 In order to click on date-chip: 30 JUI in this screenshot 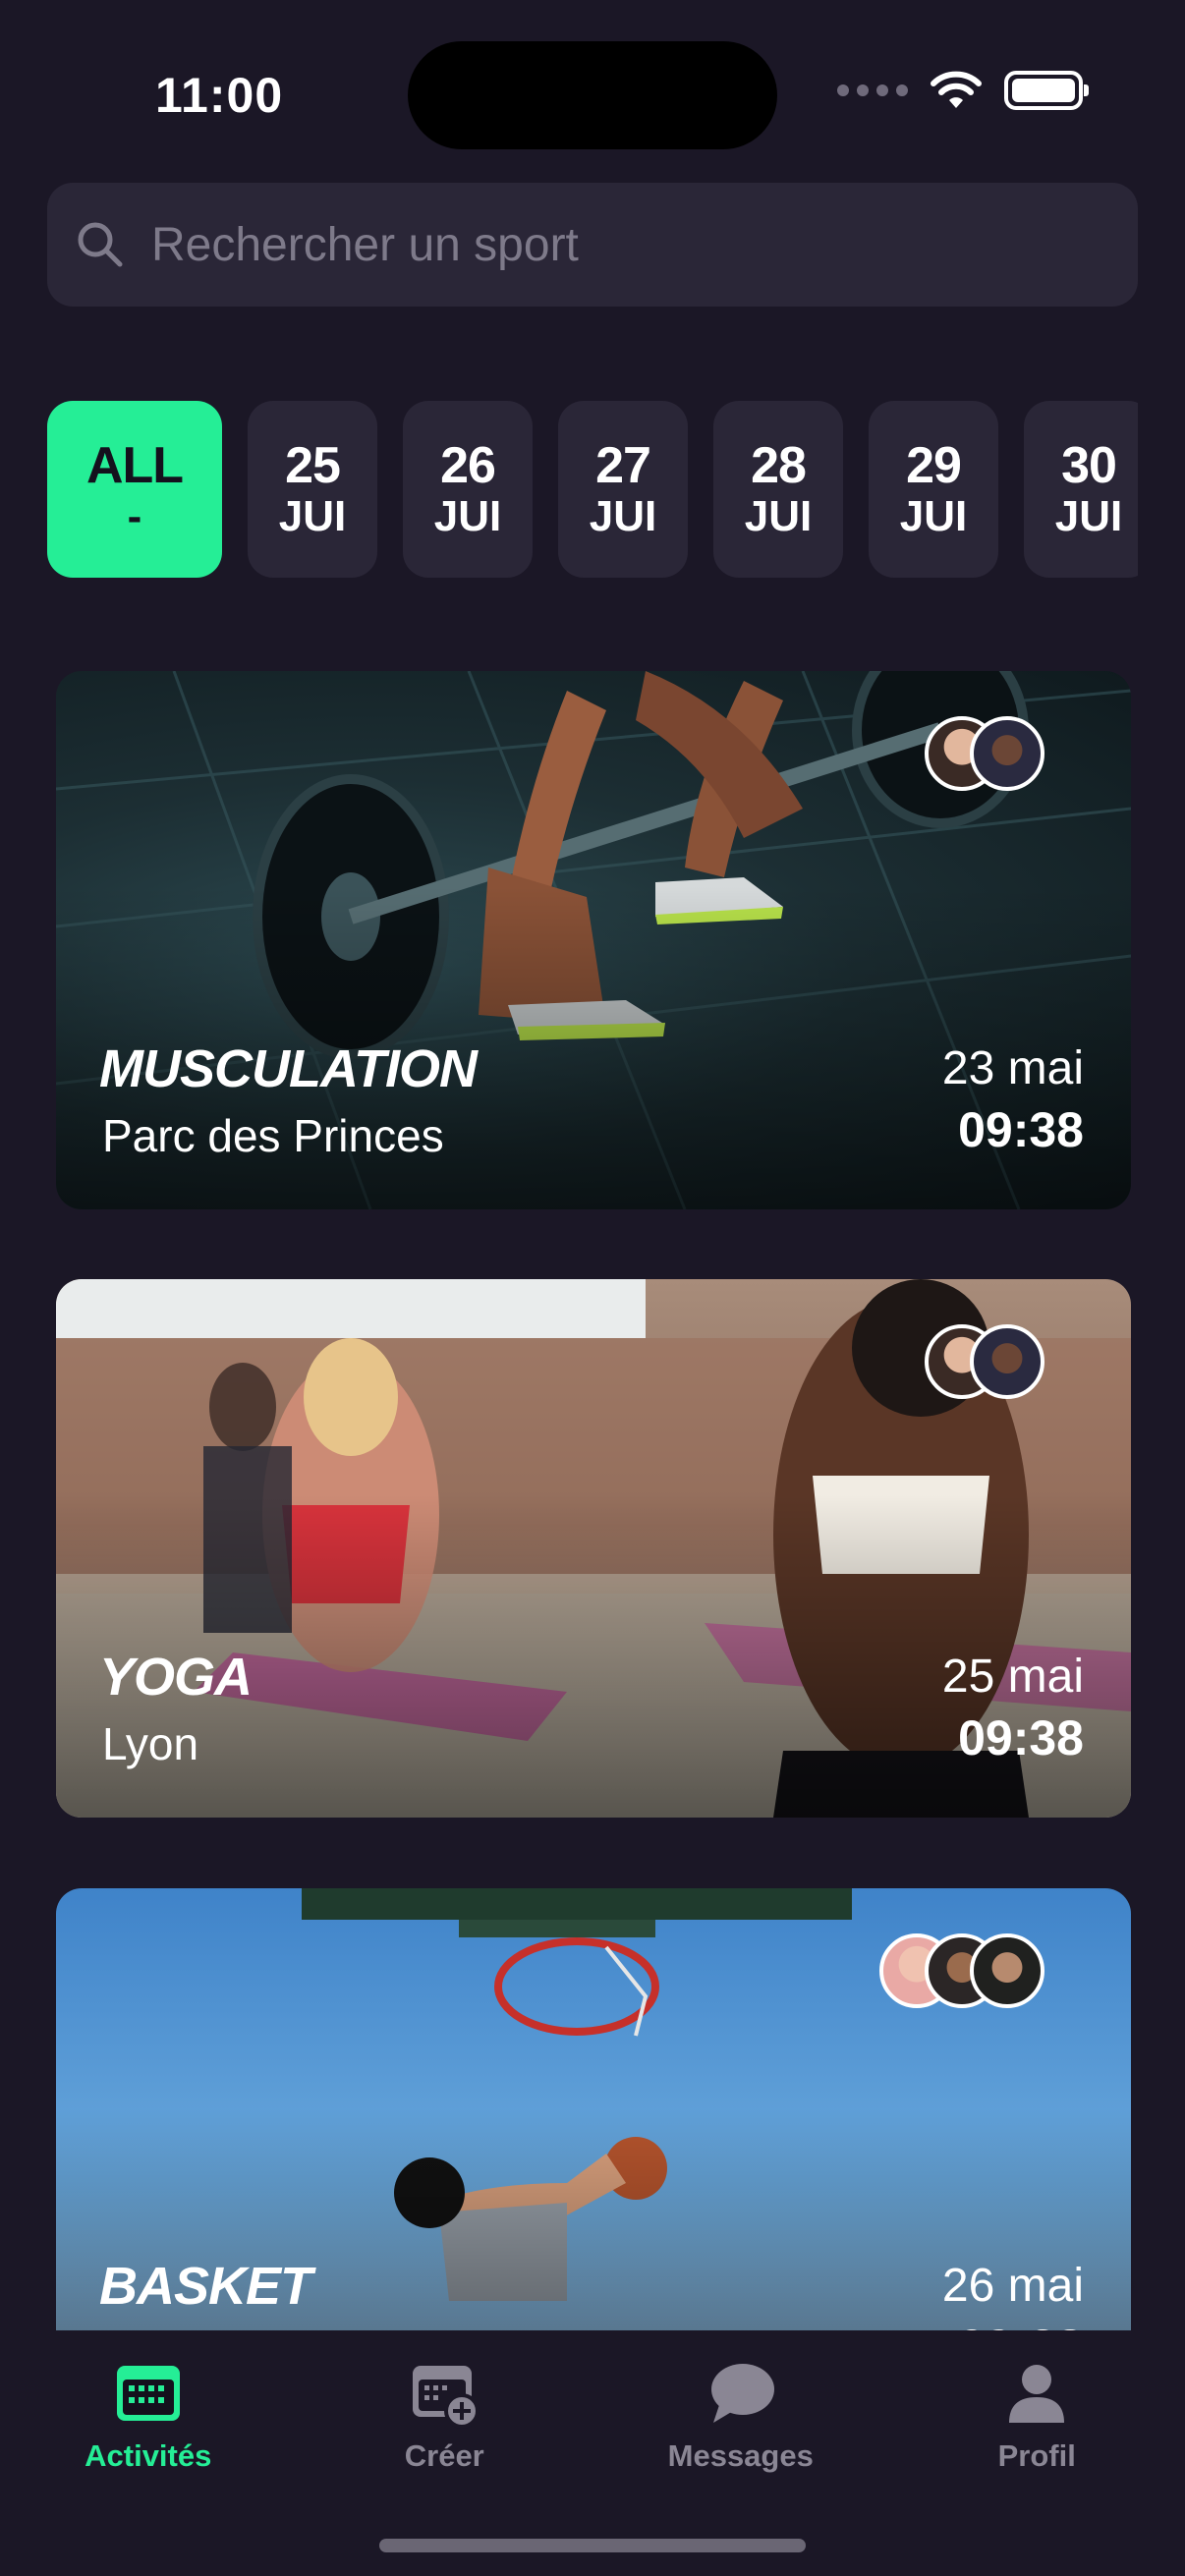, I will do `click(1081, 489)`.